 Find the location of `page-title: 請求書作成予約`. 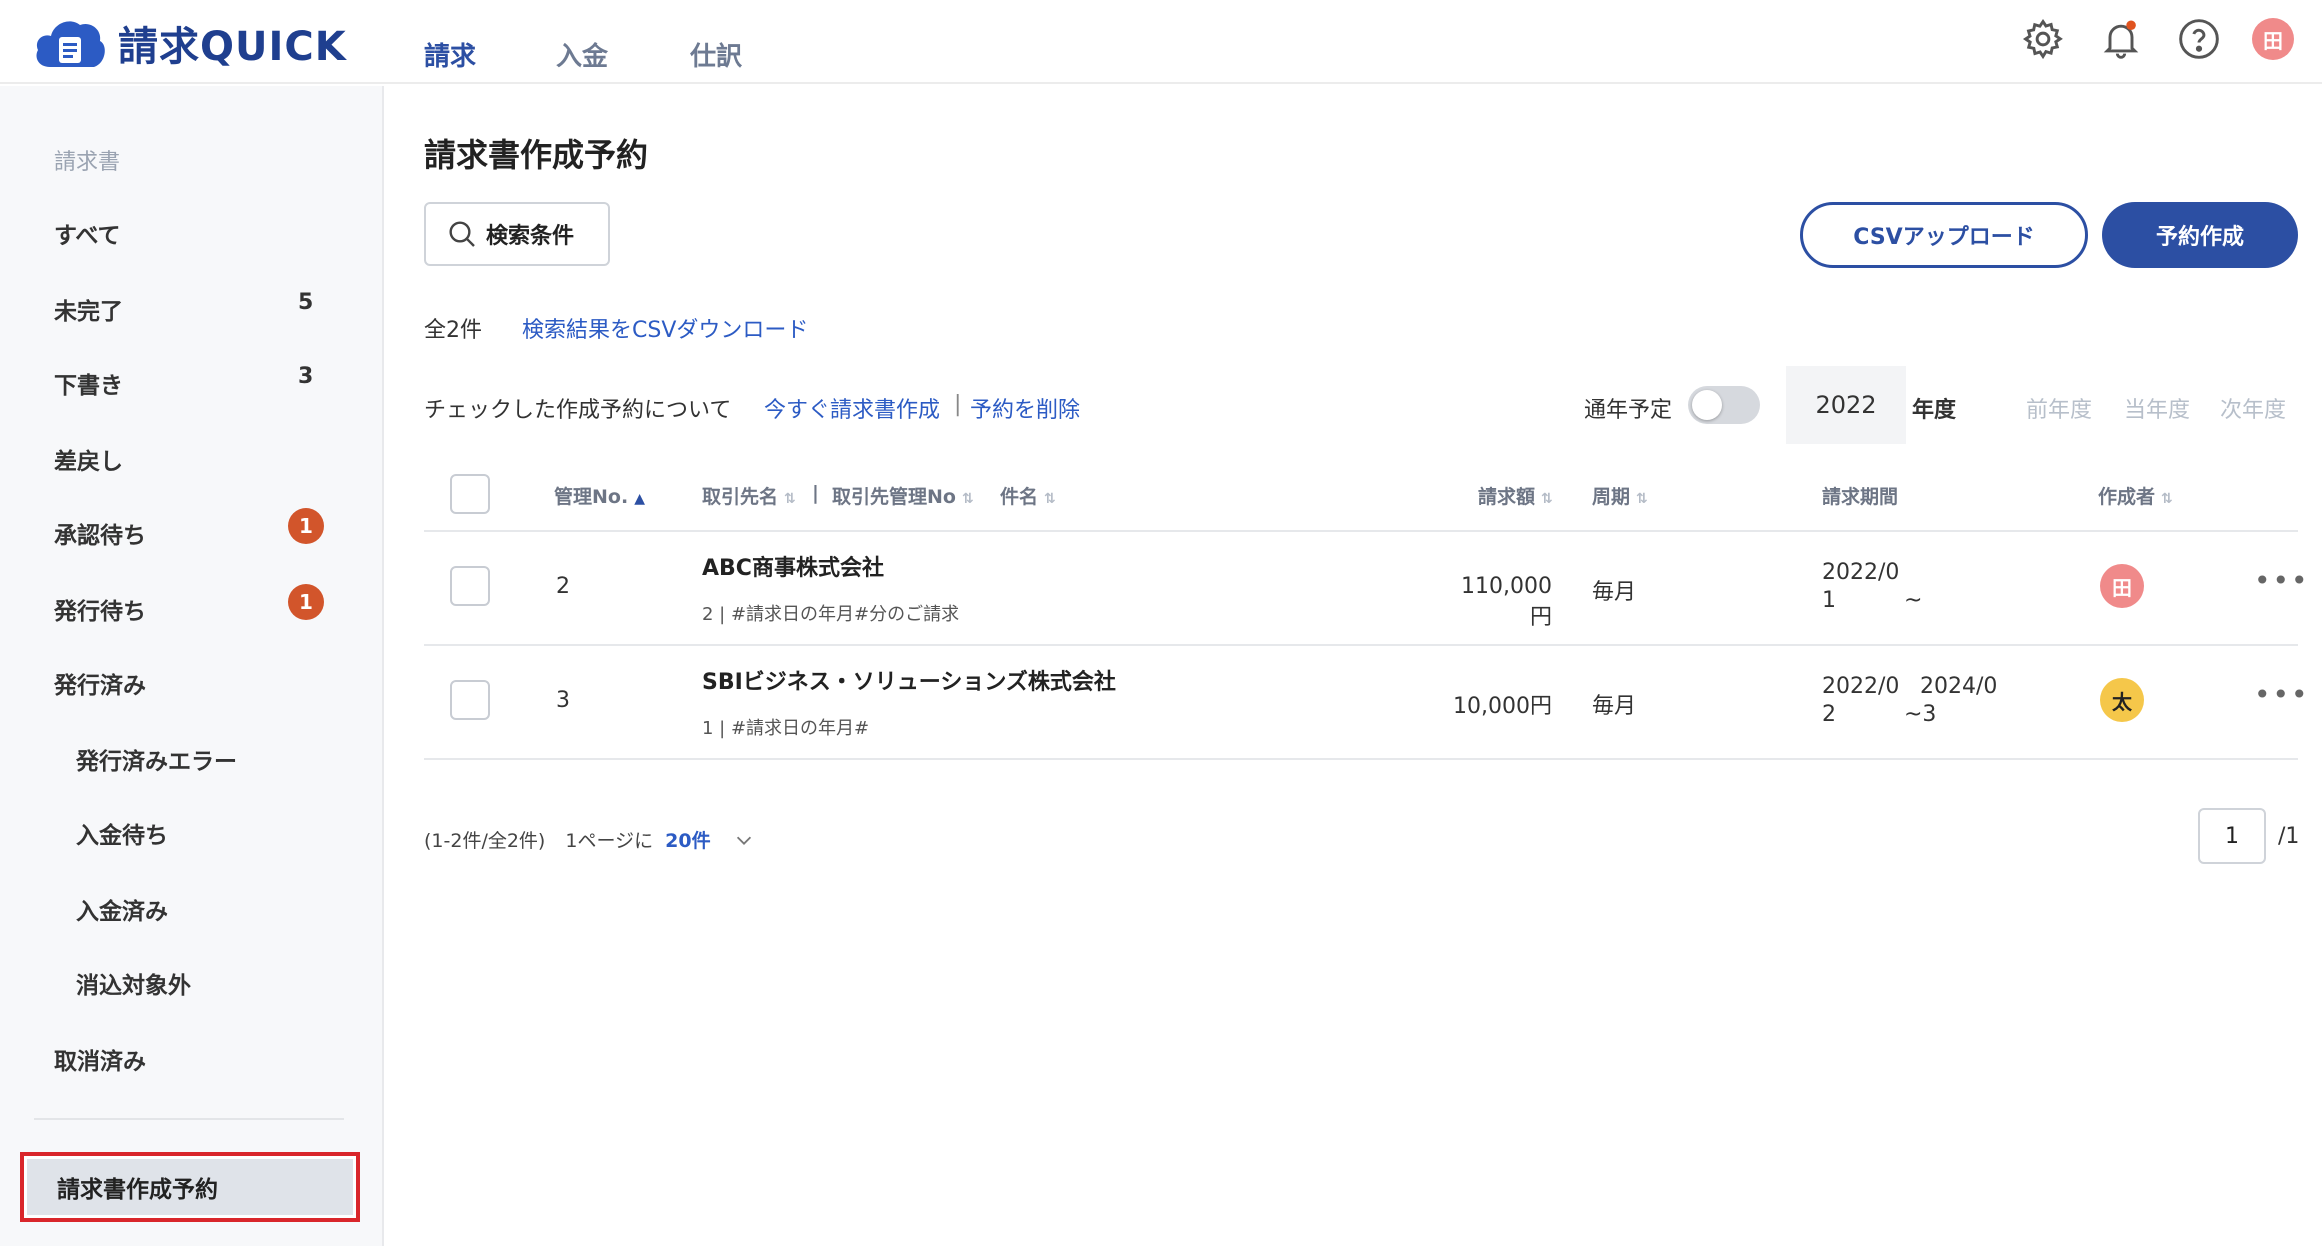

page-title: 請求書作成予約 is located at coordinates (536, 155).